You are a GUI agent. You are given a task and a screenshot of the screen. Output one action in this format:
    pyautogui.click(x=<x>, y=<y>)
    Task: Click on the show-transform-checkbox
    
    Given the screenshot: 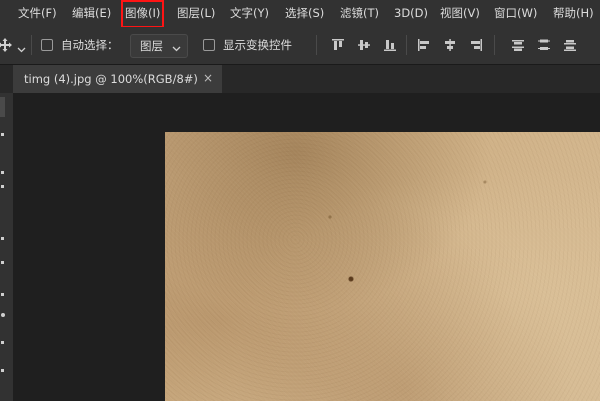 What is the action you would take?
    pyautogui.click(x=209, y=45)
    